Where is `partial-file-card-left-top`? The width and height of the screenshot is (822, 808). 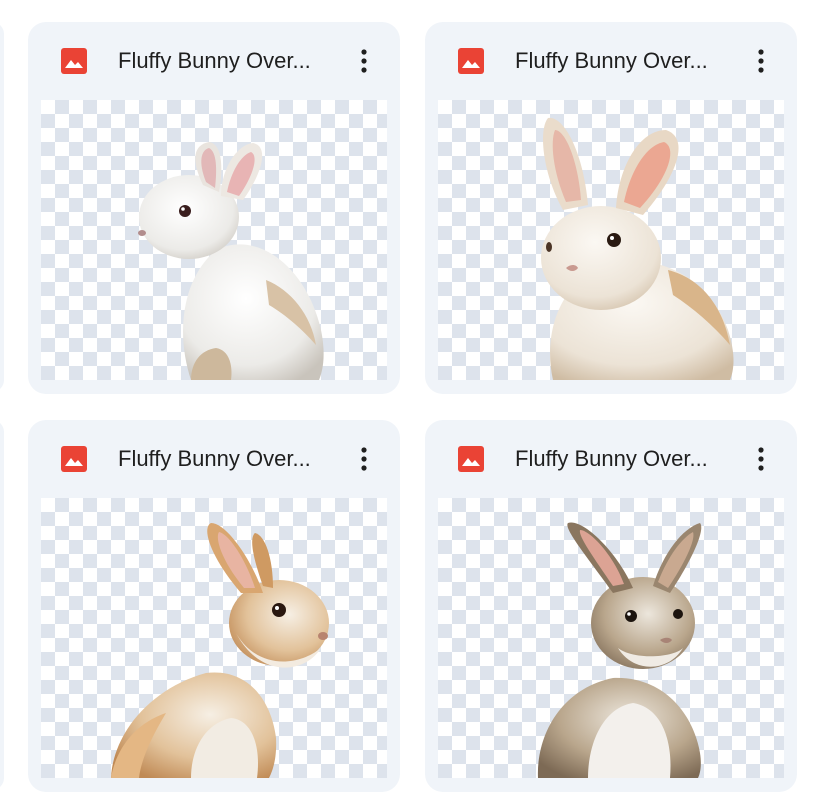 partial-file-card-left-top is located at coordinates (2, 207).